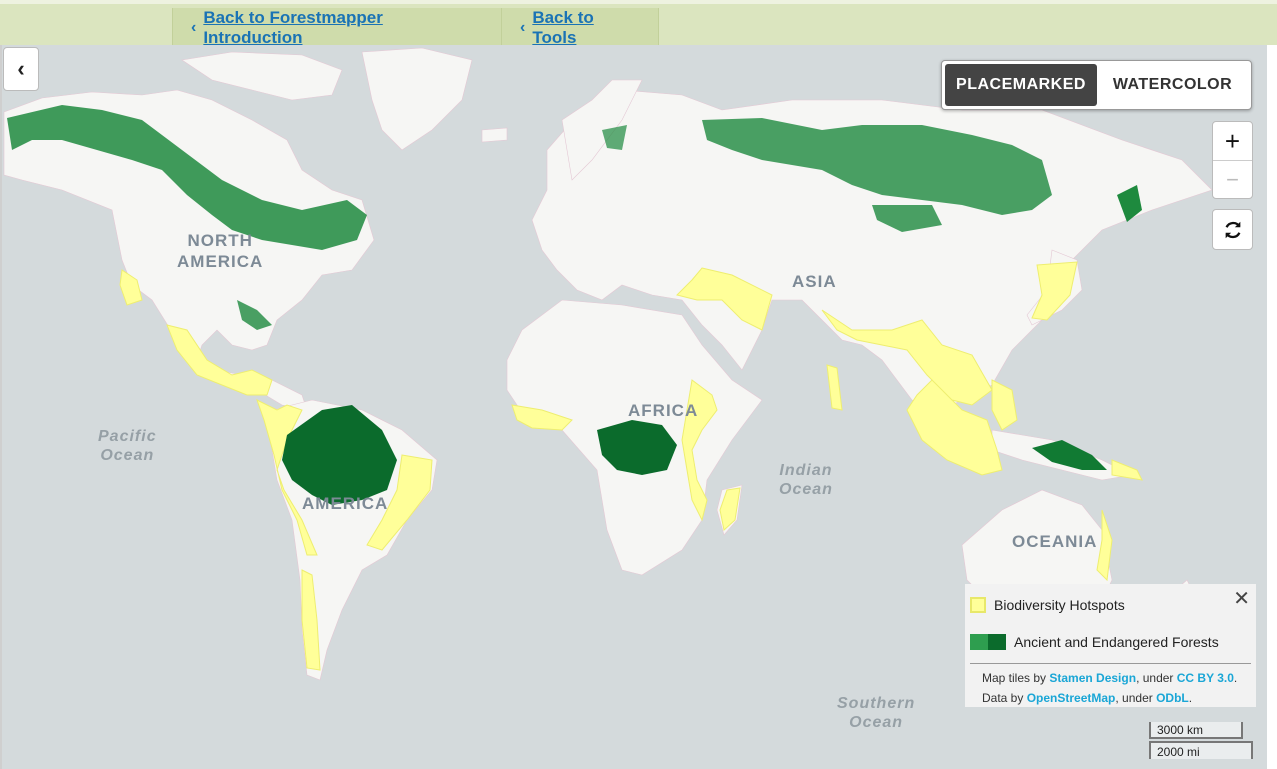 The height and width of the screenshot is (769, 1277). I want to click on openstreetmap-link: OpenStreetMap, so click(1071, 698).